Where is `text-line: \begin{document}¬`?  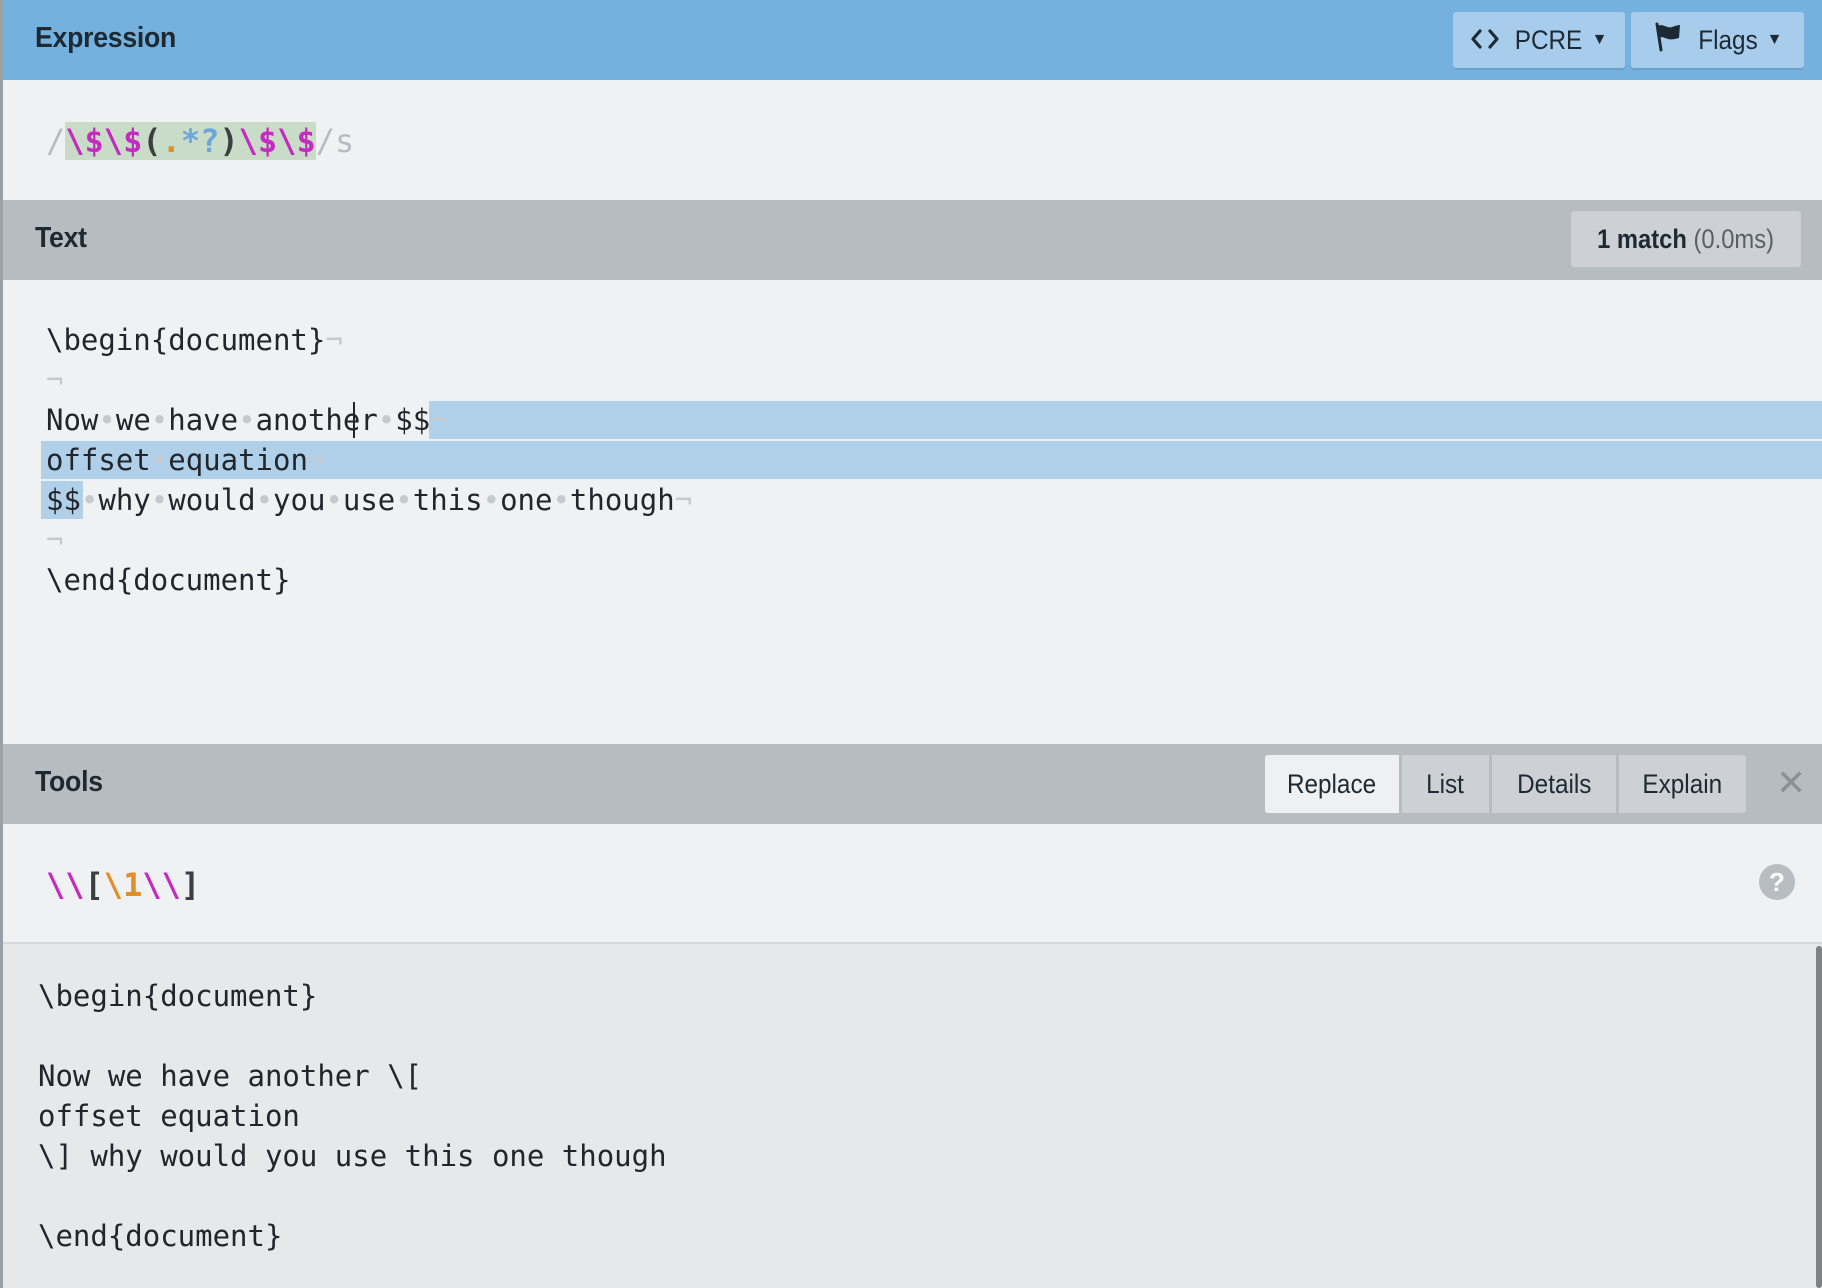 text-line: \begin{document}¬ is located at coordinates (194, 340).